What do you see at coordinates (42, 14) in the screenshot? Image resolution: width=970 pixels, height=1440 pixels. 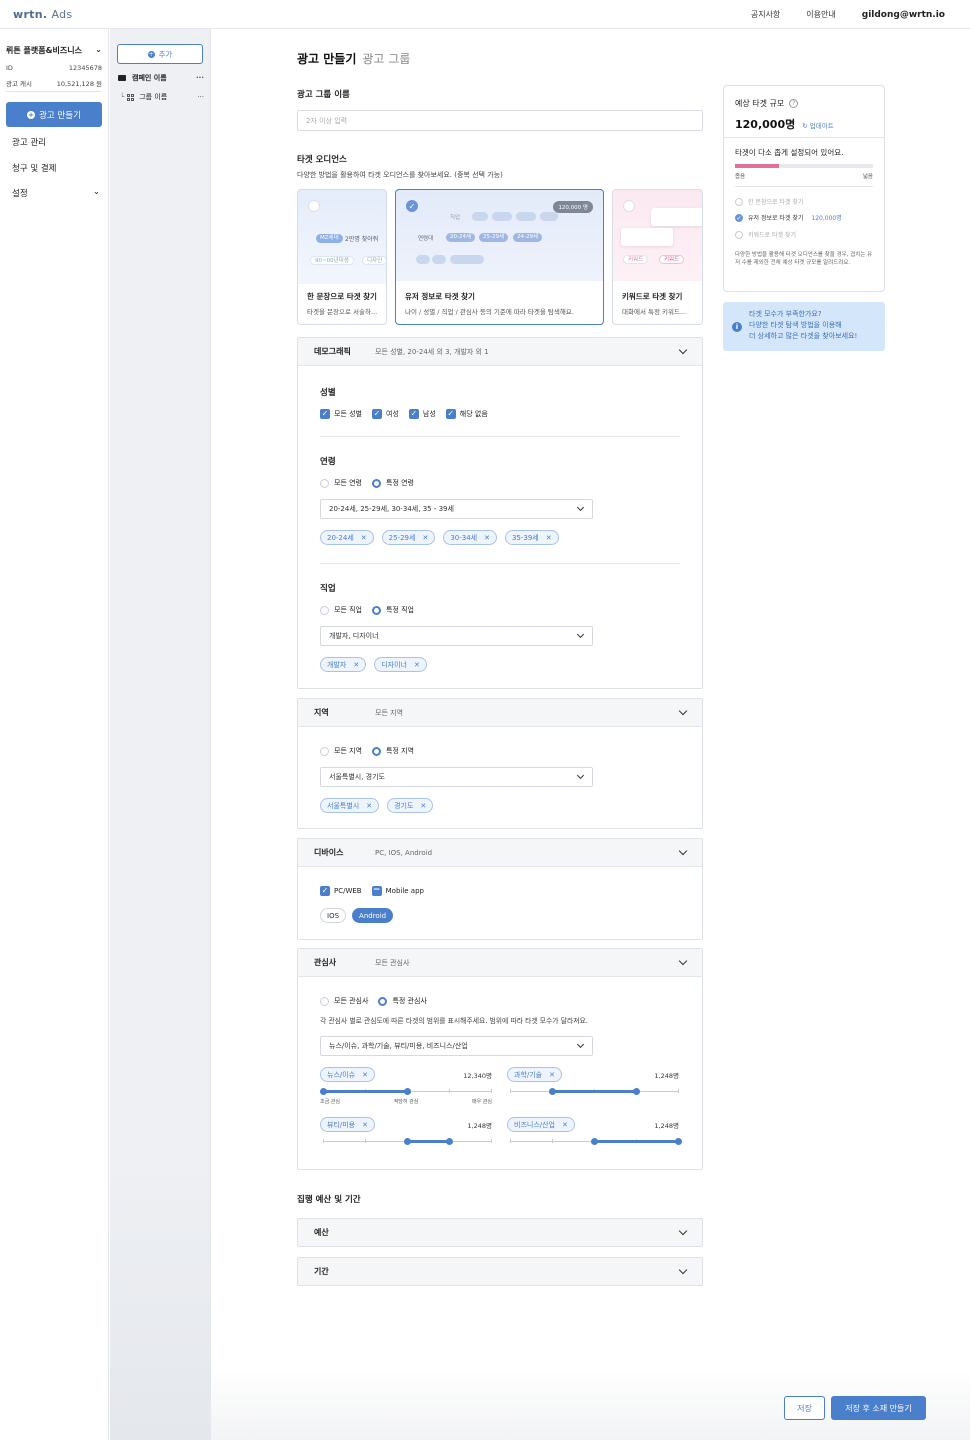 I see `wrtn-ads-logo: wrtn. Ads` at bounding box center [42, 14].